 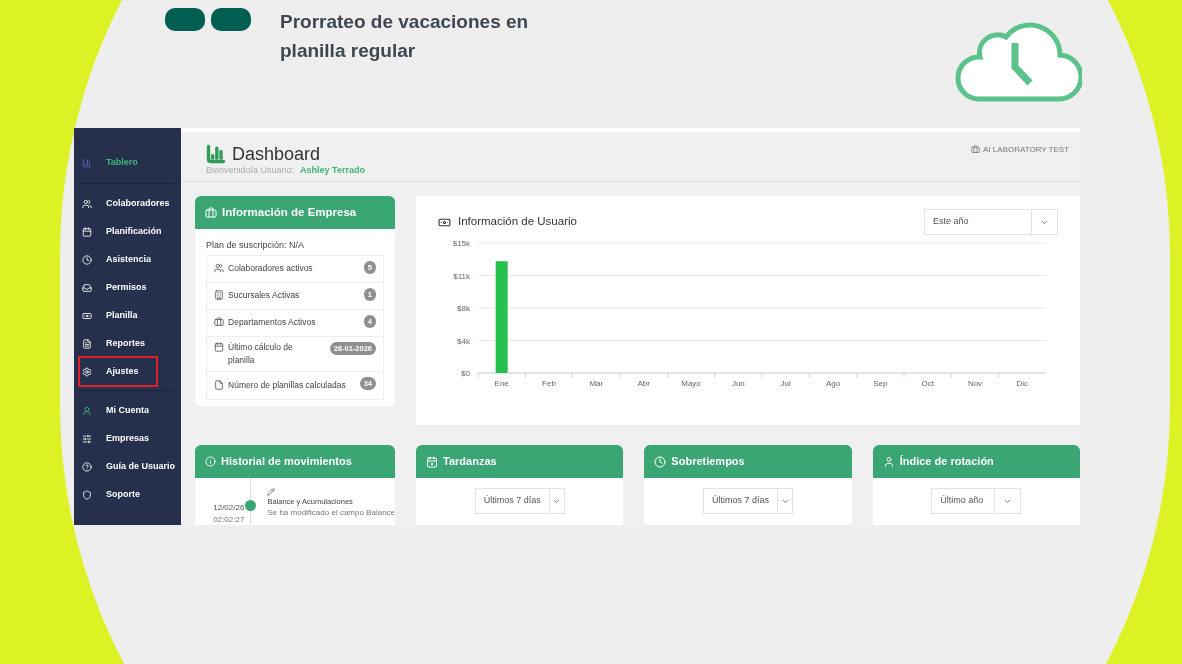 What do you see at coordinates (256, 245) in the screenshot?
I see `plan-label: Plan de suscripción: N/A` at bounding box center [256, 245].